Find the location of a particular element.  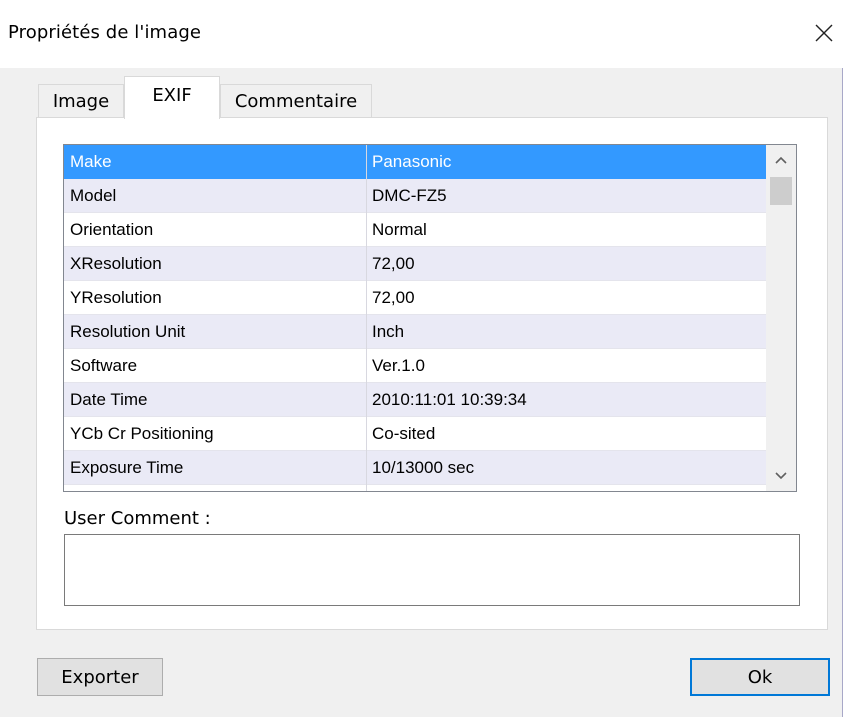

exif-tag-name: Resolution Unit is located at coordinates (128, 331).